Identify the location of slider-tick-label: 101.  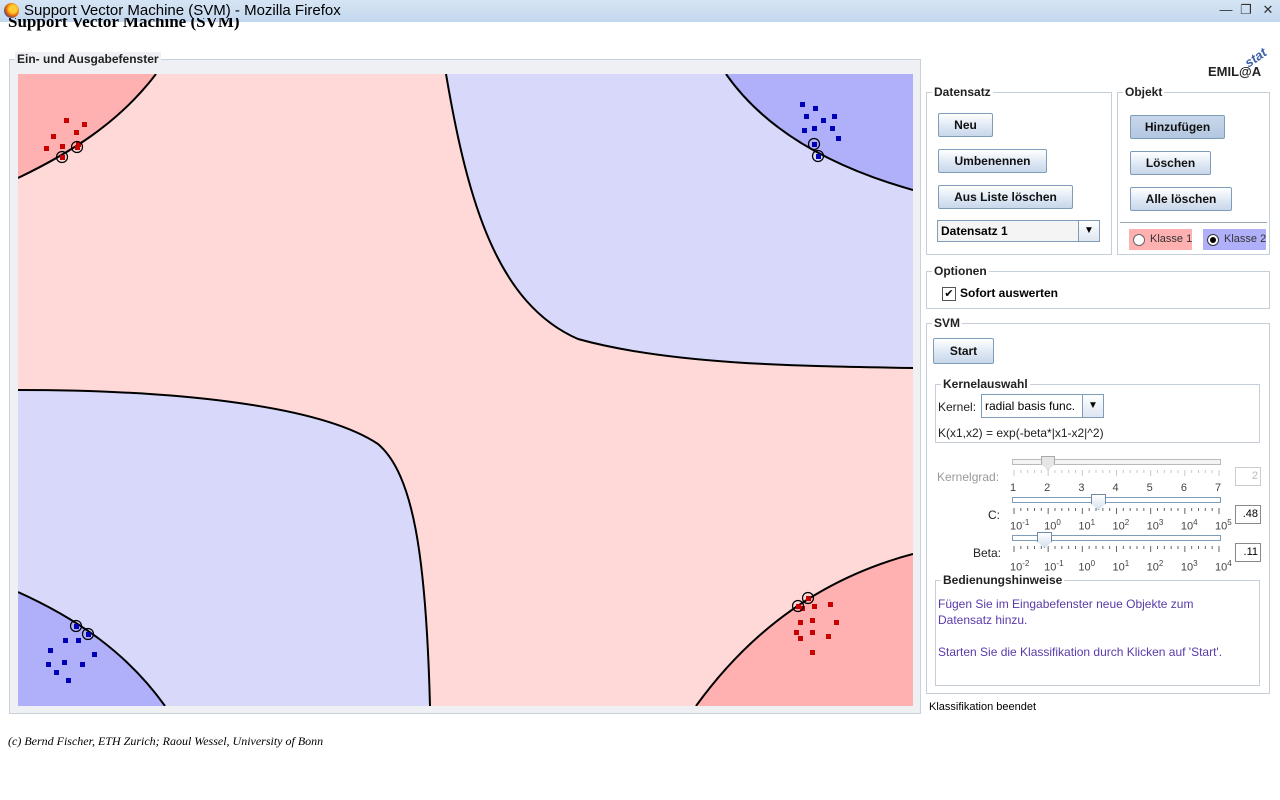
(1121, 566).